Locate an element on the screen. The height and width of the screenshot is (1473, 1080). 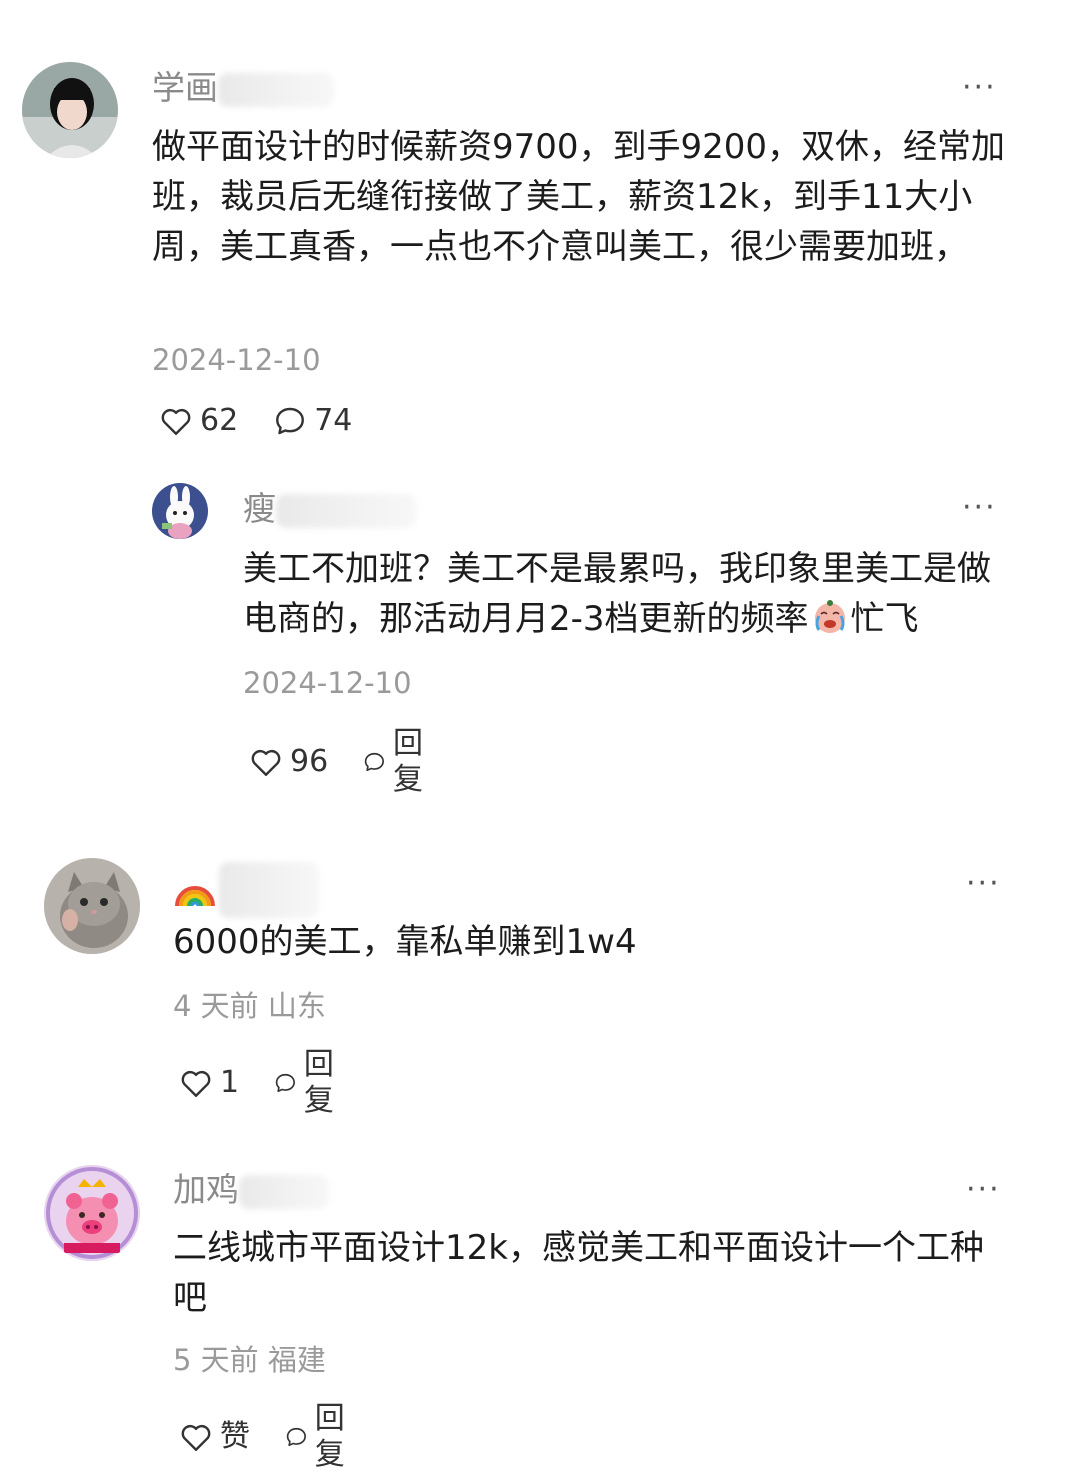
cat-avatar-icon is located at coordinates (92, 906).